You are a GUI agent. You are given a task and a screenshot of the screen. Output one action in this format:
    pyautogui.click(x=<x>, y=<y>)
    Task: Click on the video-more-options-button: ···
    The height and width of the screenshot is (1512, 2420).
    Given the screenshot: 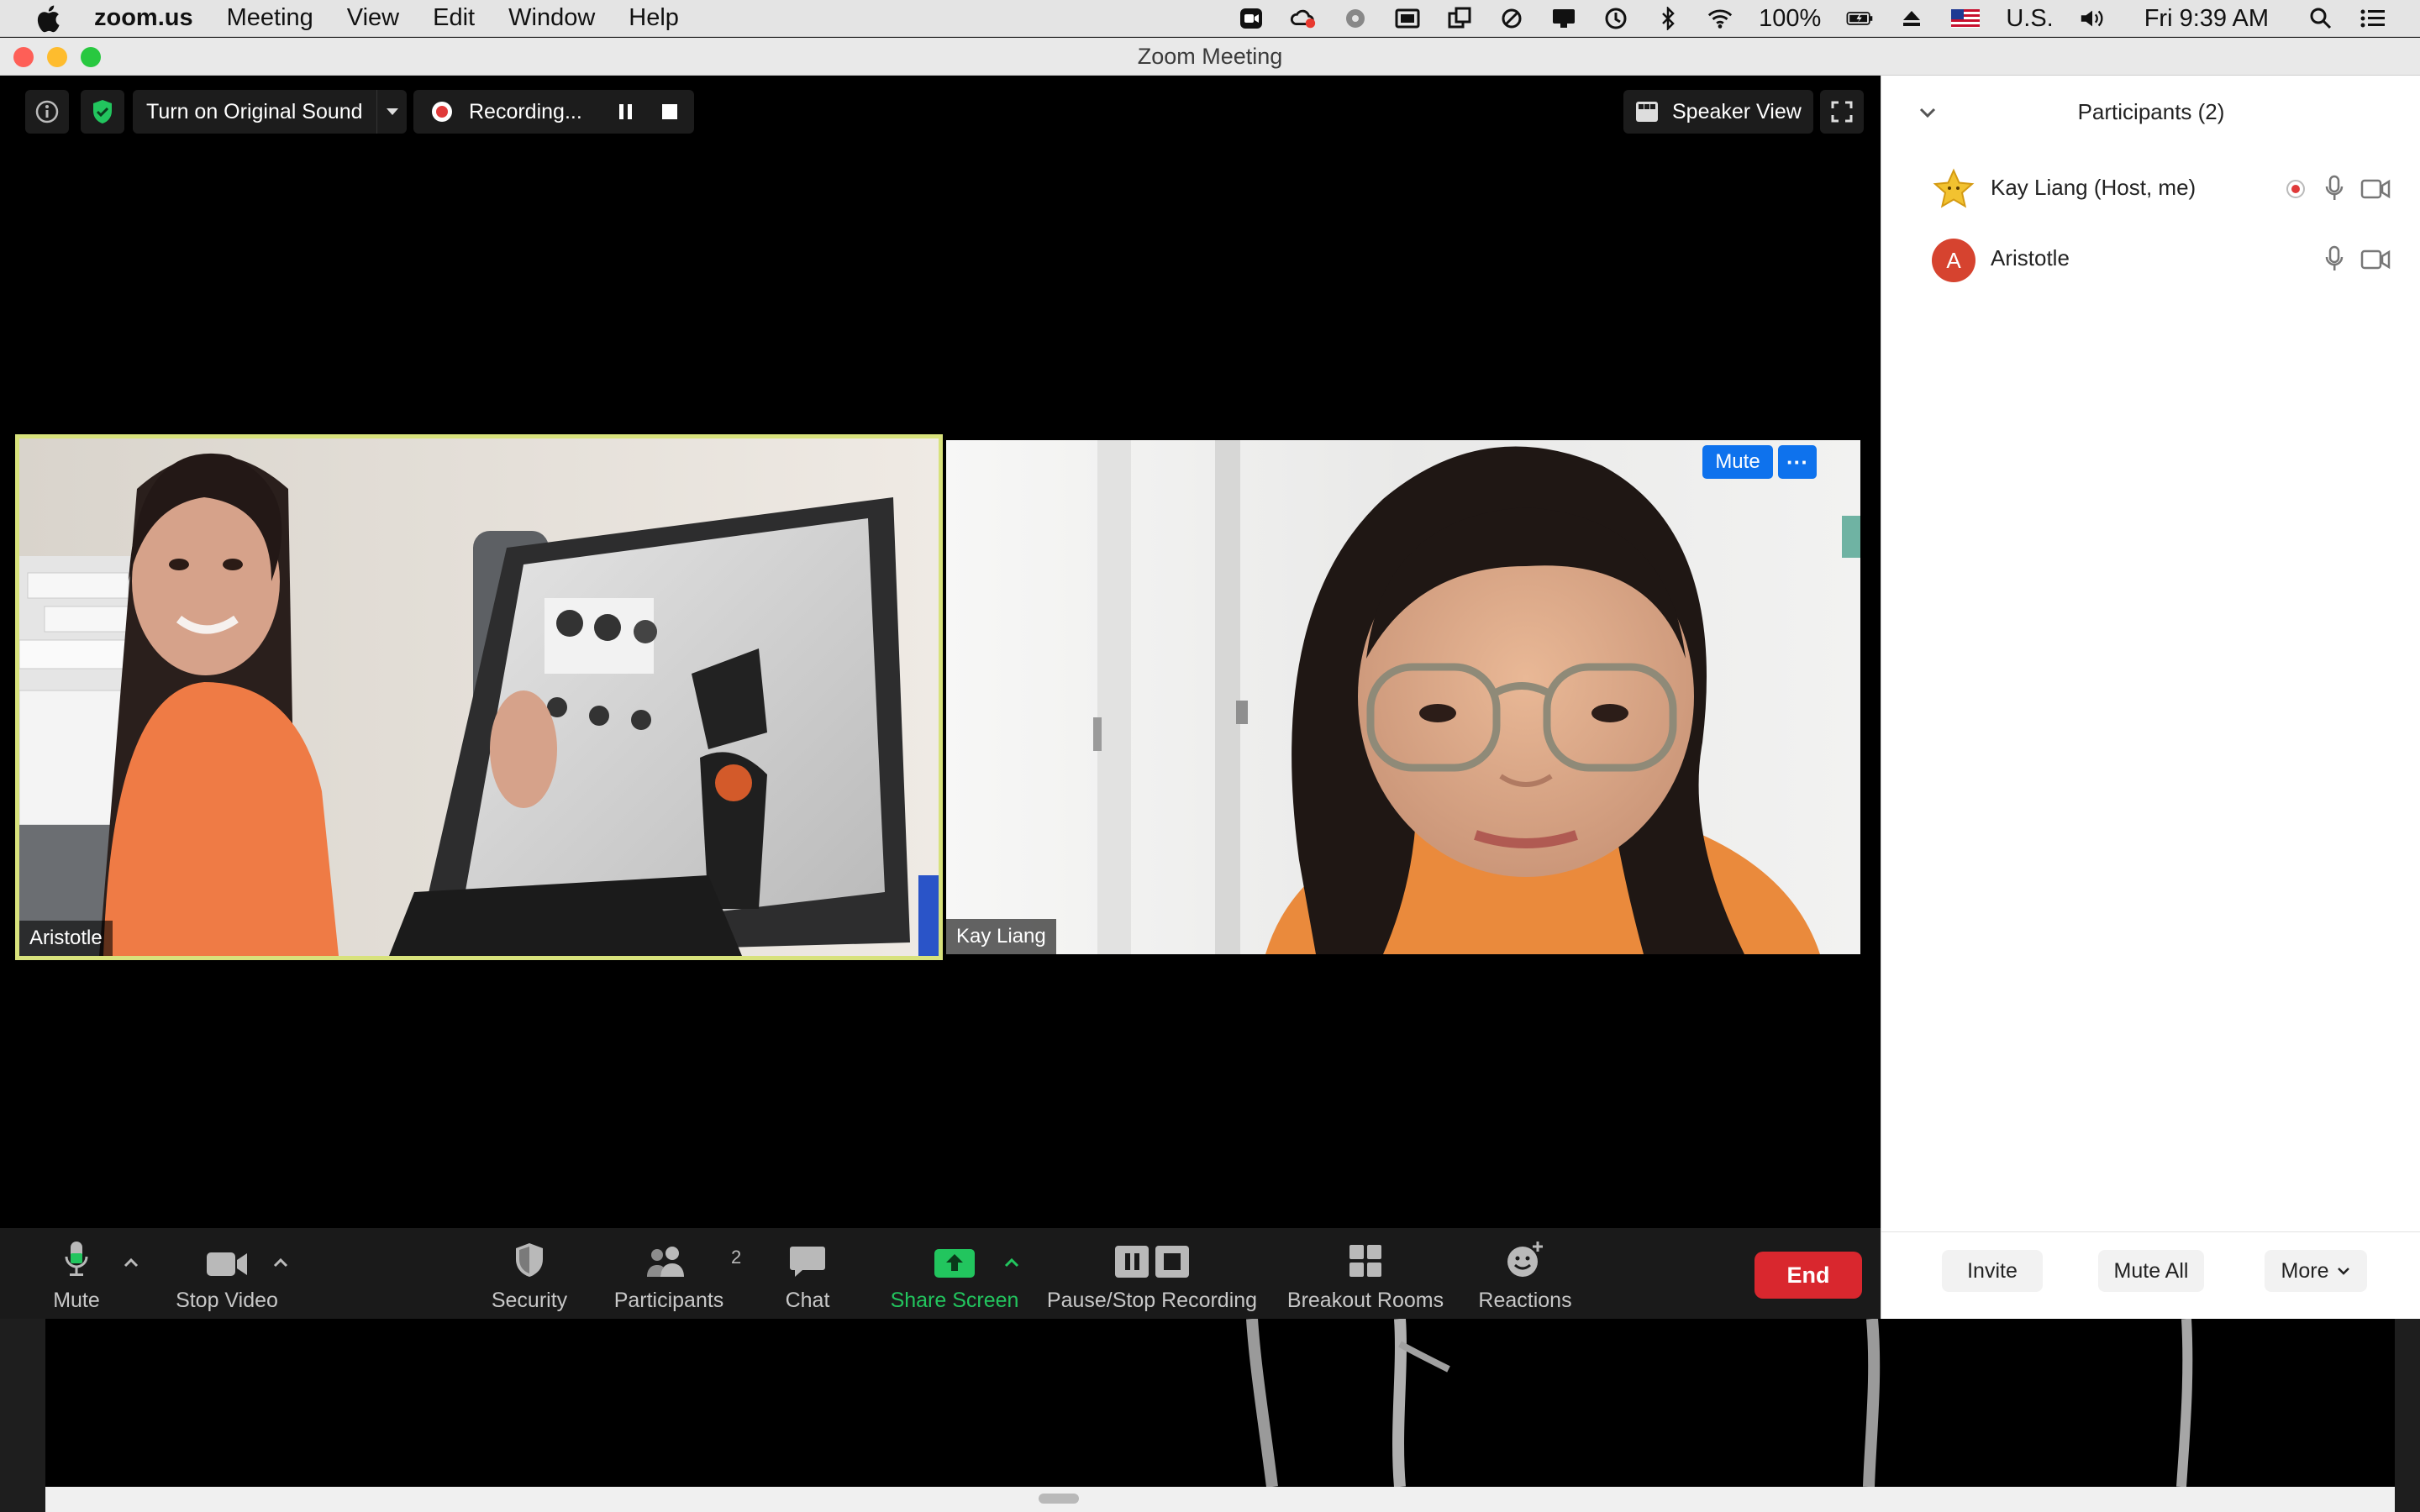 What is the action you would take?
    pyautogui.click(x=1798, y=462)
    